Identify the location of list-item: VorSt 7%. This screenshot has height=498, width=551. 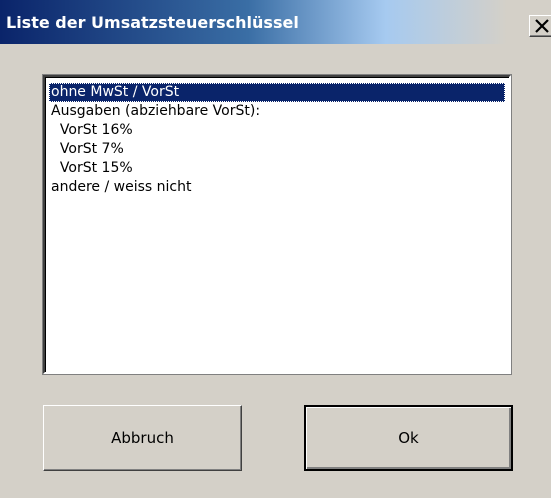
(277, 149).